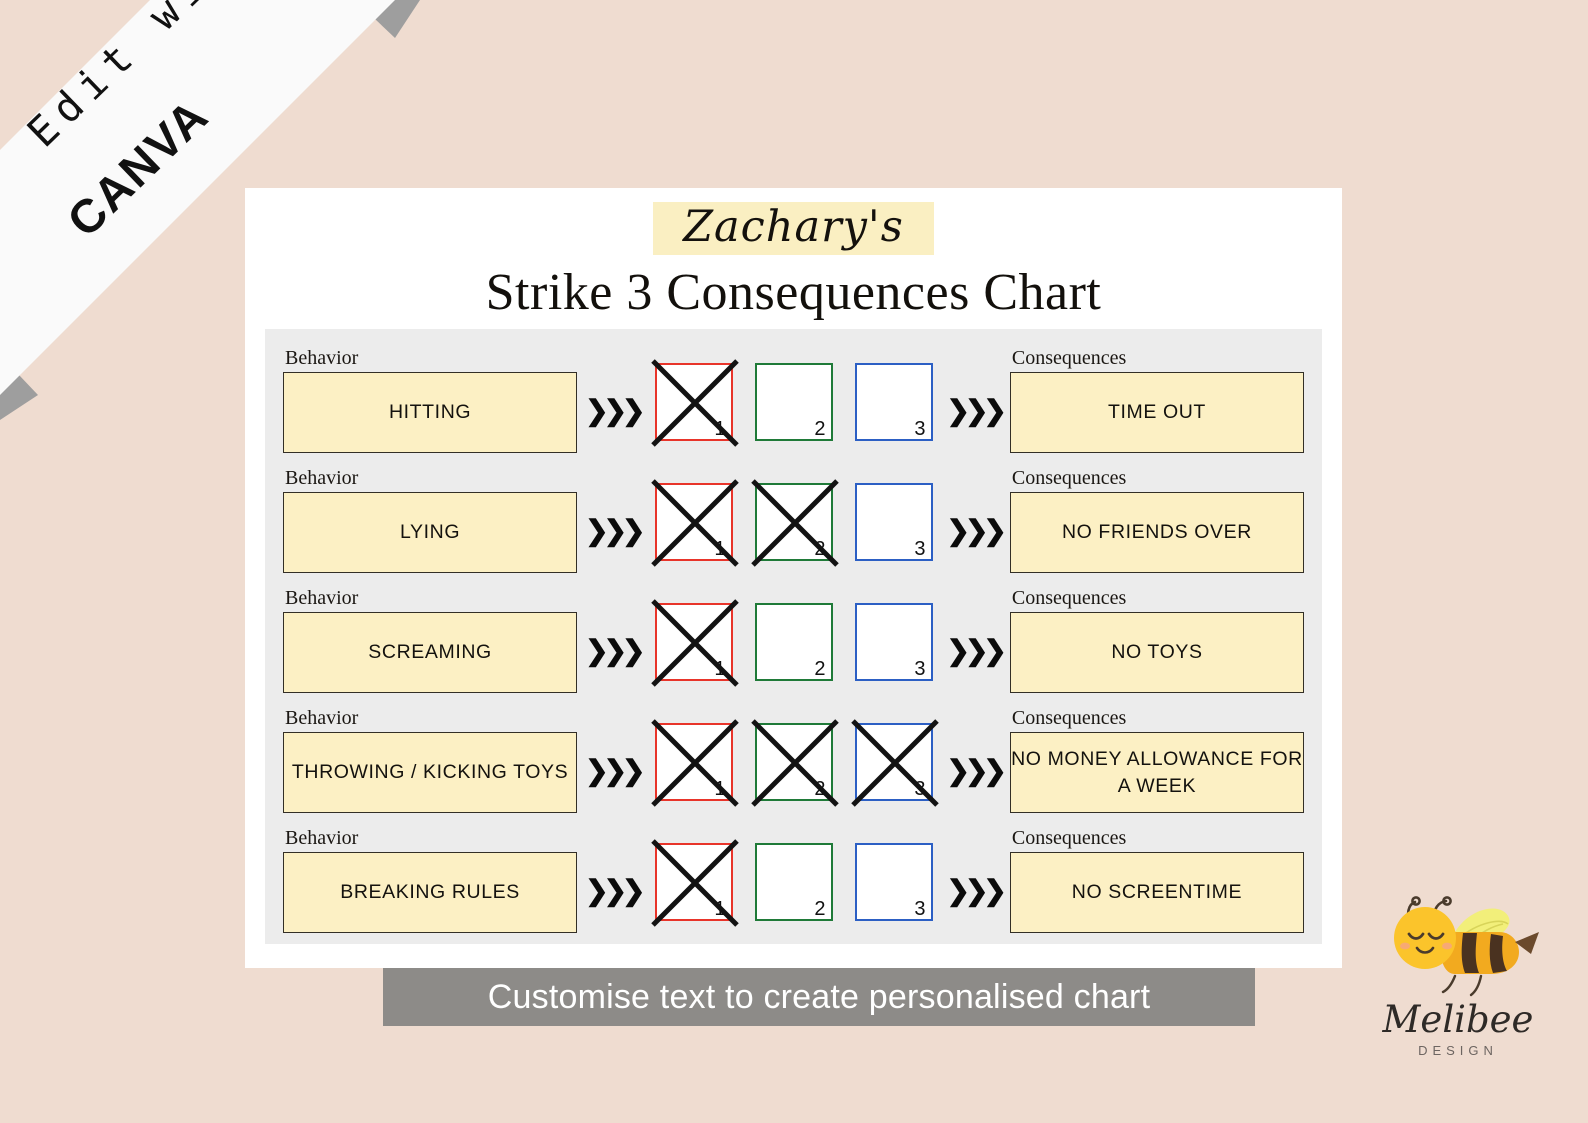 The width and height of the screenshot is (1588, 1123). What do you see at coordinates (793, 262) in the screenshot?
I see `title-block: Zachary's Strike 3 Consequences Chart` at bounding box center [793, 262].